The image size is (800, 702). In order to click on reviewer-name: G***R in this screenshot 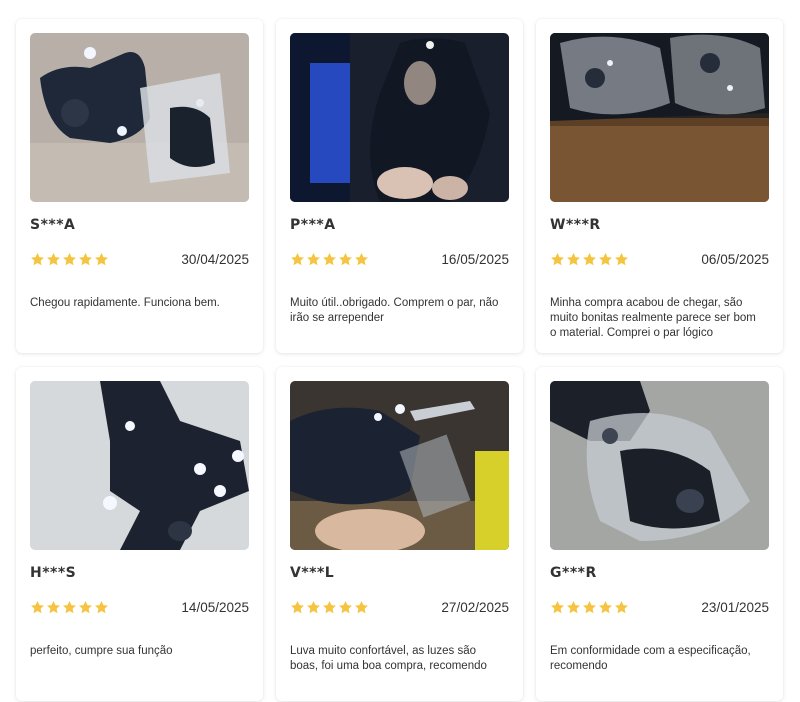, I will do `click(573, 573)`.